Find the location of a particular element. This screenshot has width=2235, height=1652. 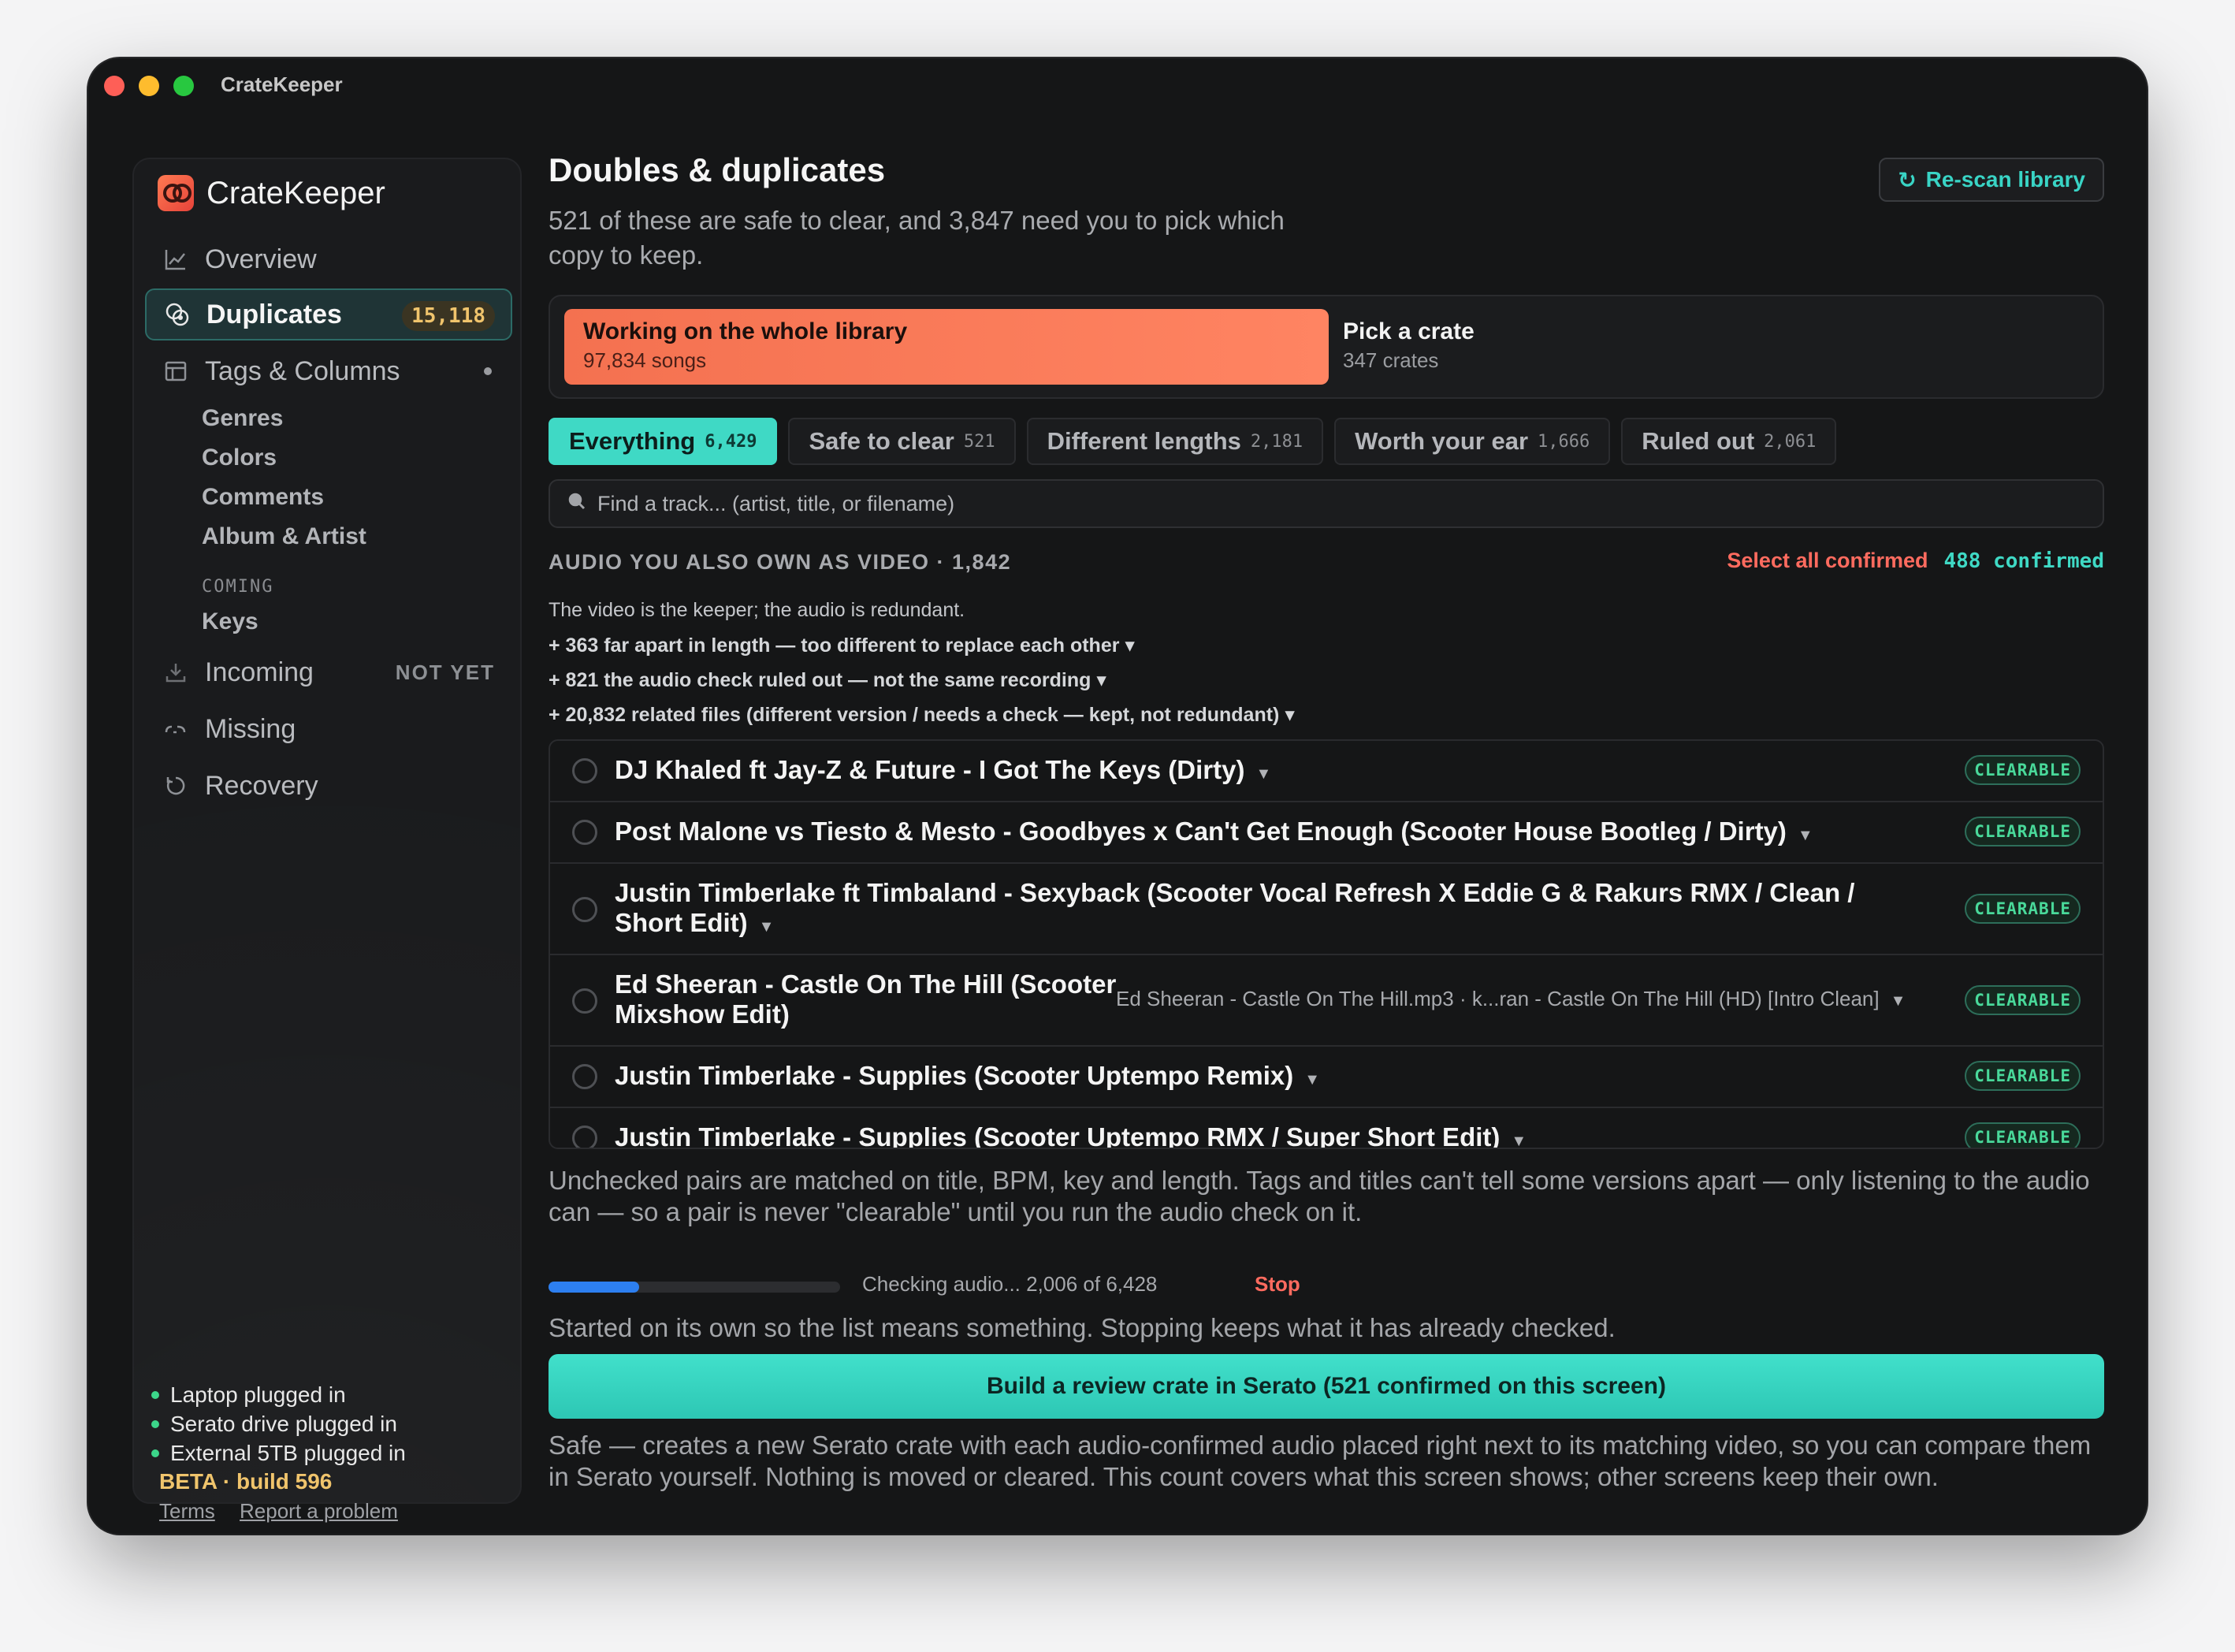

brand: CrateKeeper is located at coordinates (272, 193).